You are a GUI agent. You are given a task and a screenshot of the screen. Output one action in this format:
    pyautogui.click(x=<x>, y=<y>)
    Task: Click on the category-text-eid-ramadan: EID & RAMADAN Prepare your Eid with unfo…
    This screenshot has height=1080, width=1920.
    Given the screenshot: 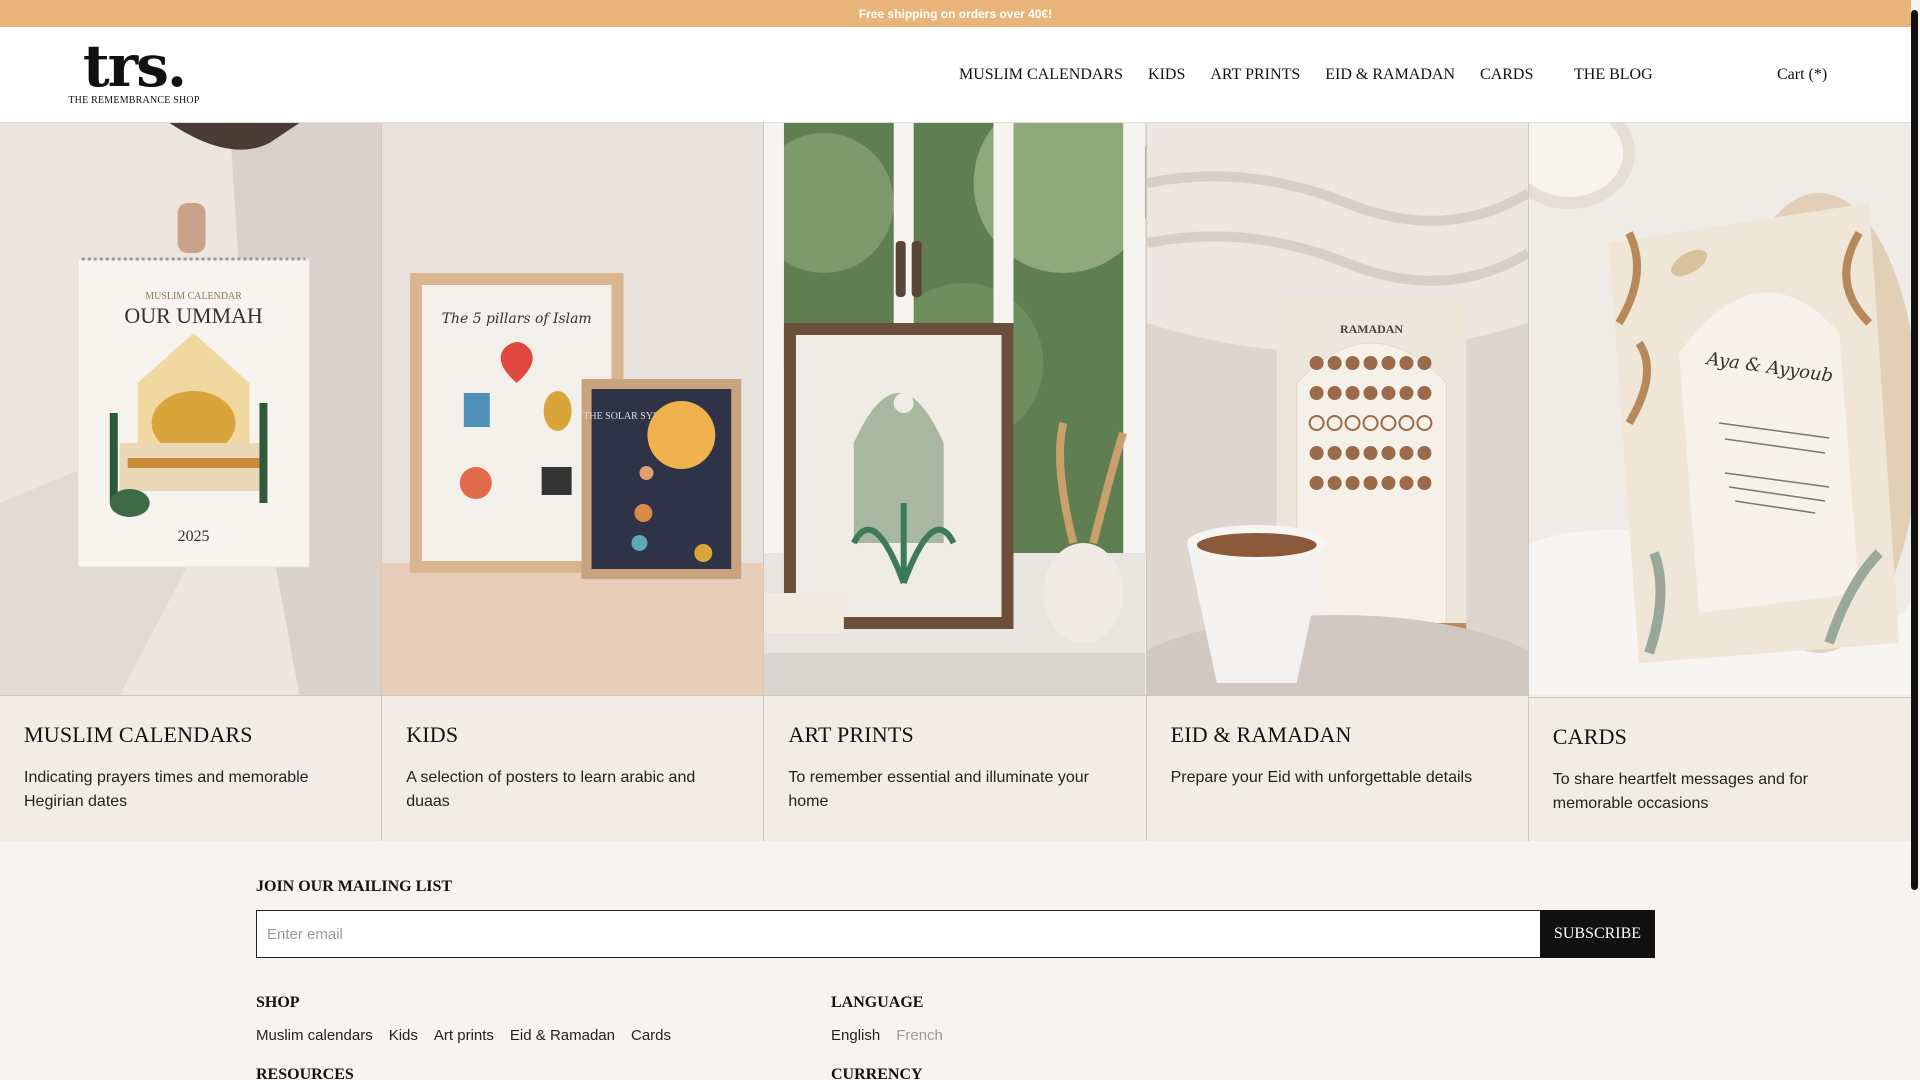 What is the action you would take?
    pyautogui.click(x=1337, y=768)
    